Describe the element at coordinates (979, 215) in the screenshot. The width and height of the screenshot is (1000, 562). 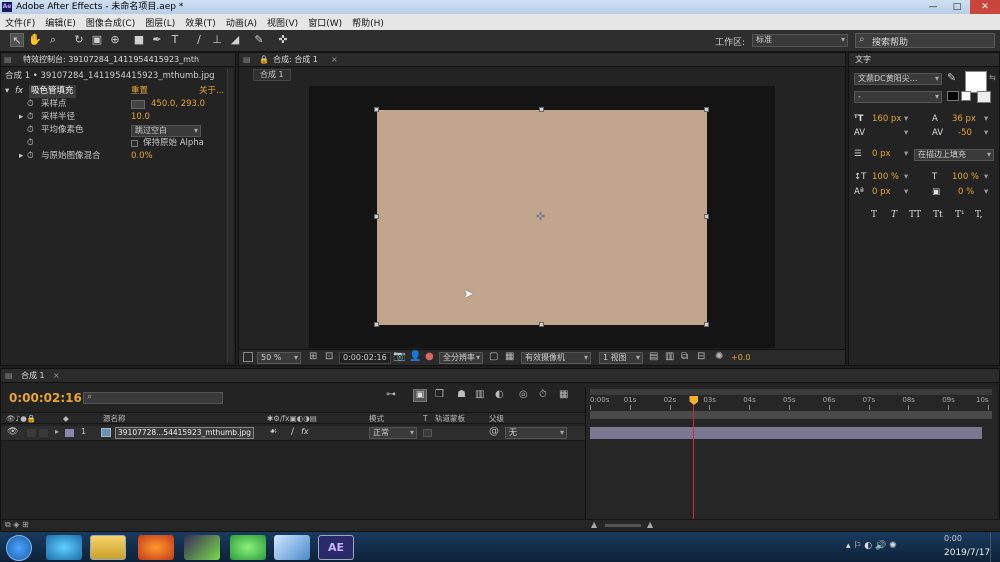
I see `subscript-button: T,` at that location.